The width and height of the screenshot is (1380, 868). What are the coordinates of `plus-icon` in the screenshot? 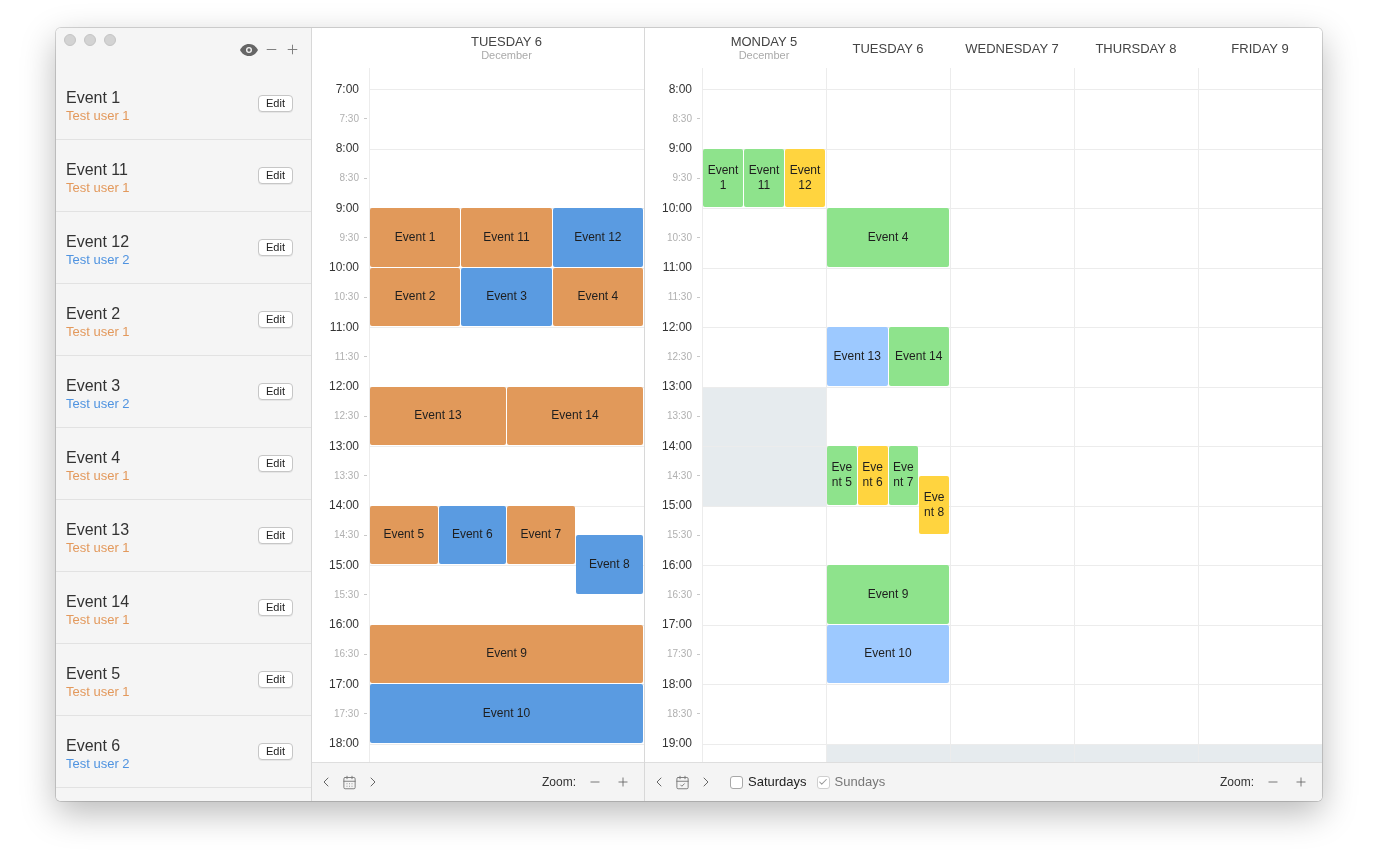 It's located at (292, 49).